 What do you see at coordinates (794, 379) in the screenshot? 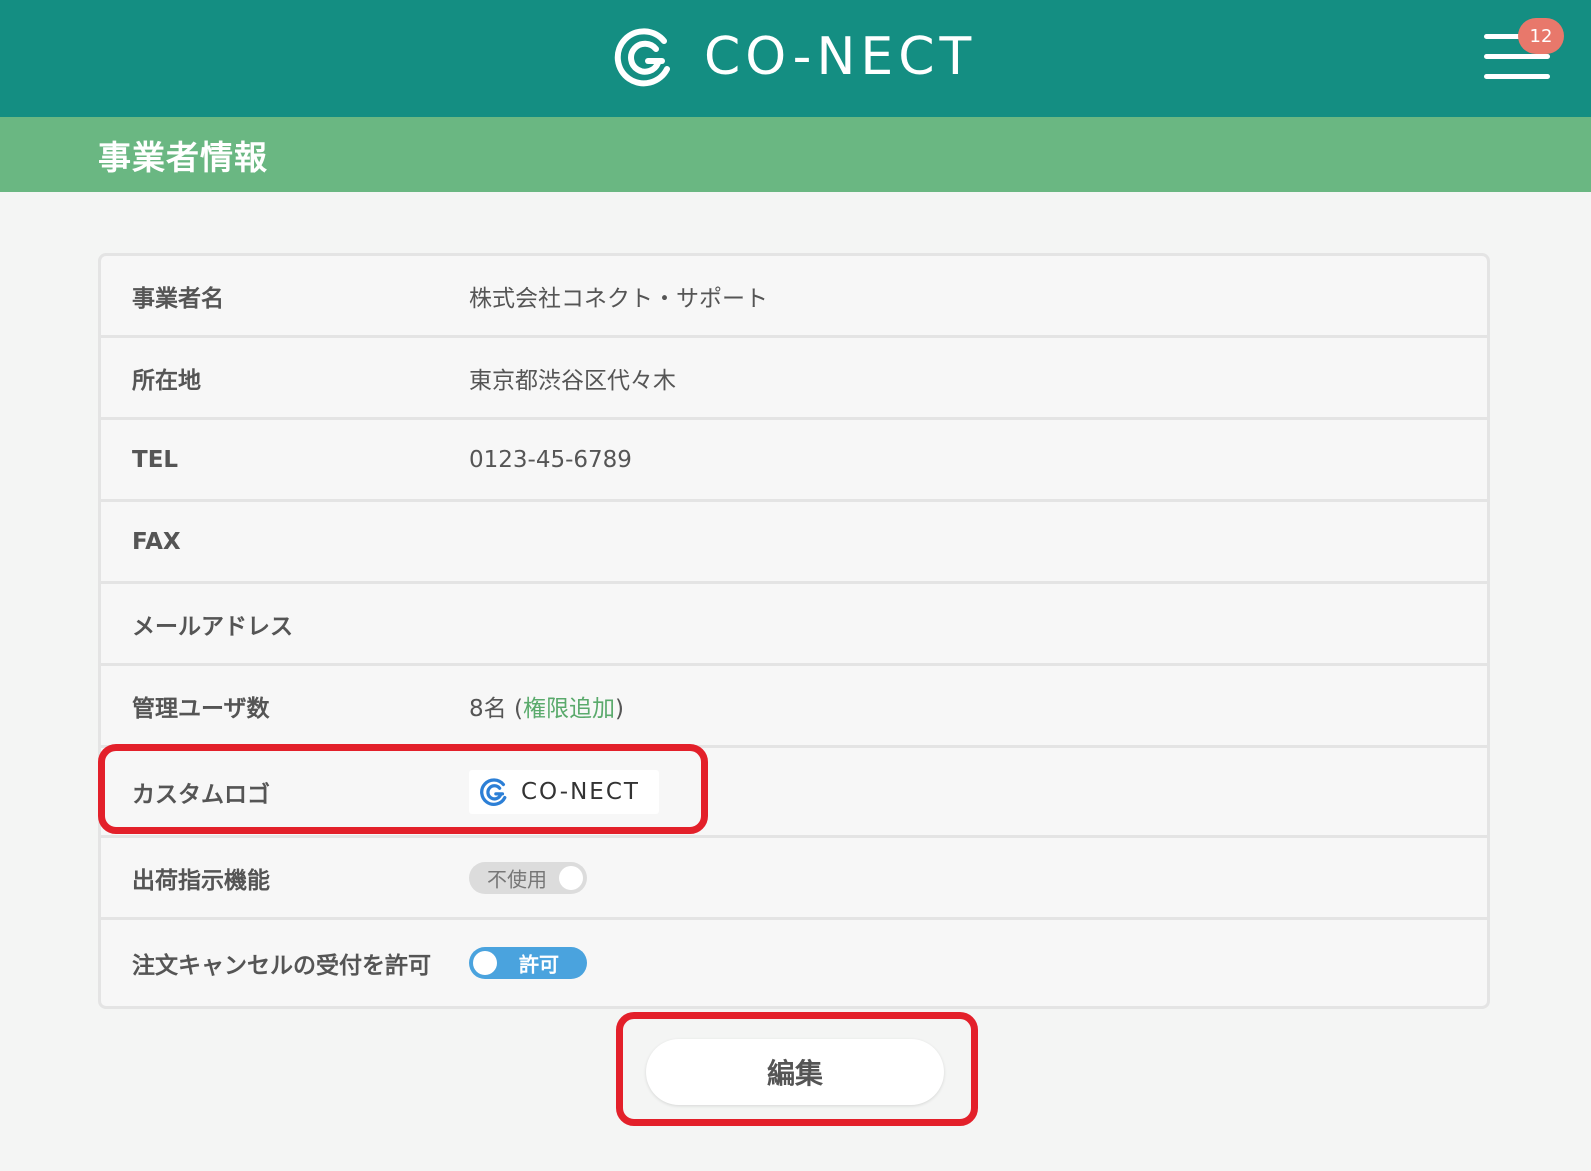
I see `info-row-address: 所在地 東京都渋谷区代々木` at bounding box center [794, 379].